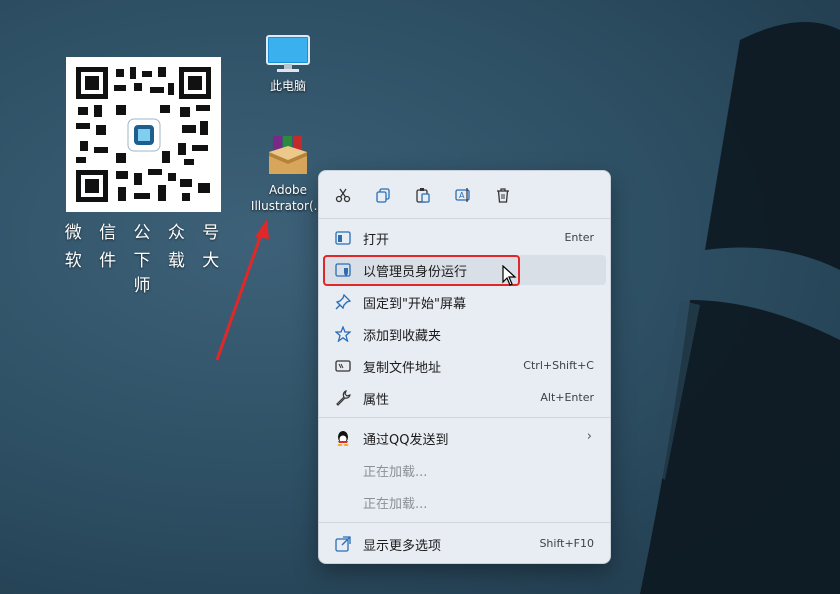  I want to click on menu-item-shortcut: Enter, so click(579, 237).